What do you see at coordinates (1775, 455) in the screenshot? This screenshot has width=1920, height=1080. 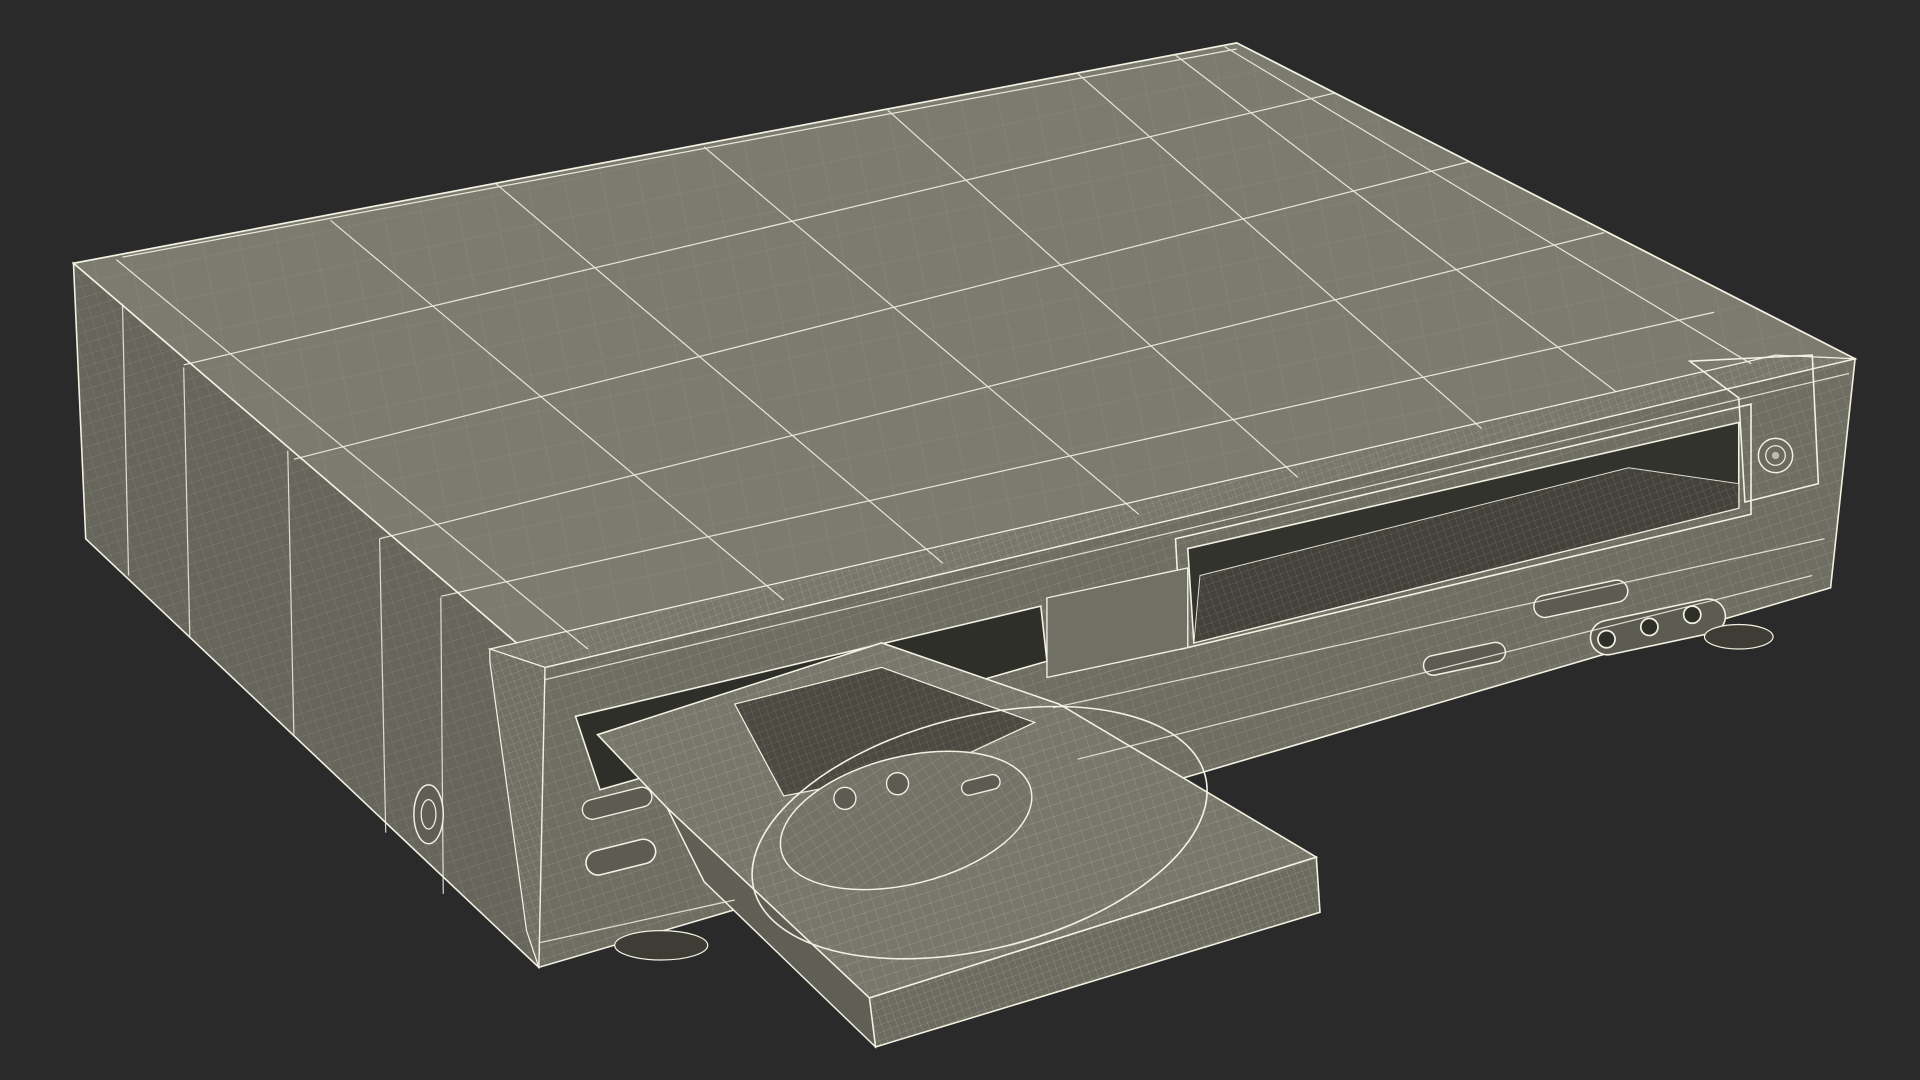 I see `vcr-panel-screw` at bounding box center [1775, 455].